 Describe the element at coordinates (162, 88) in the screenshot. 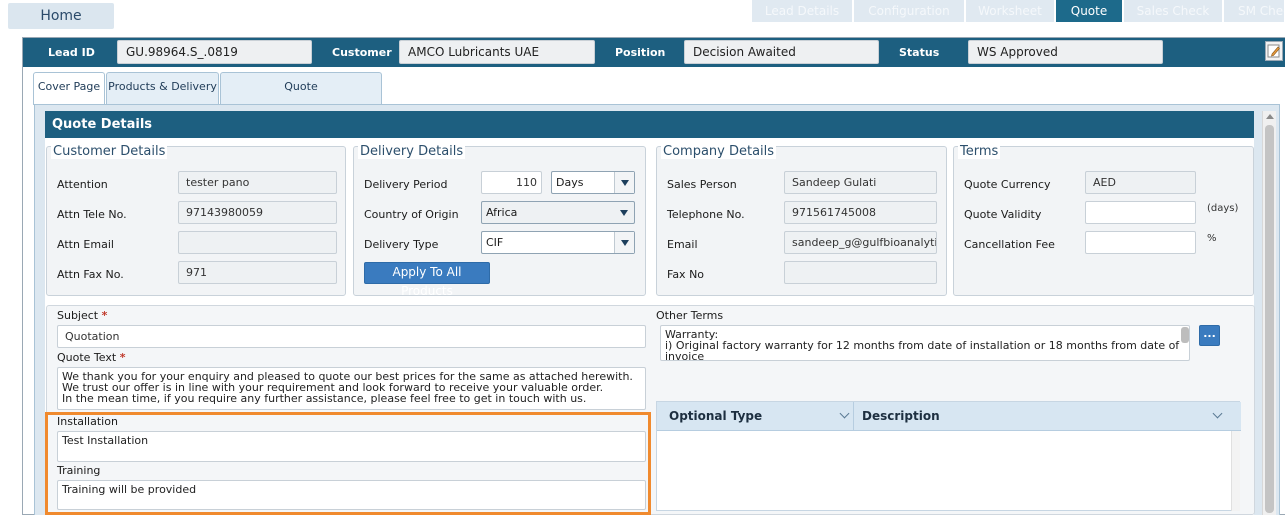

I see `tab-products-delivery: Products & Delivery` at that location.